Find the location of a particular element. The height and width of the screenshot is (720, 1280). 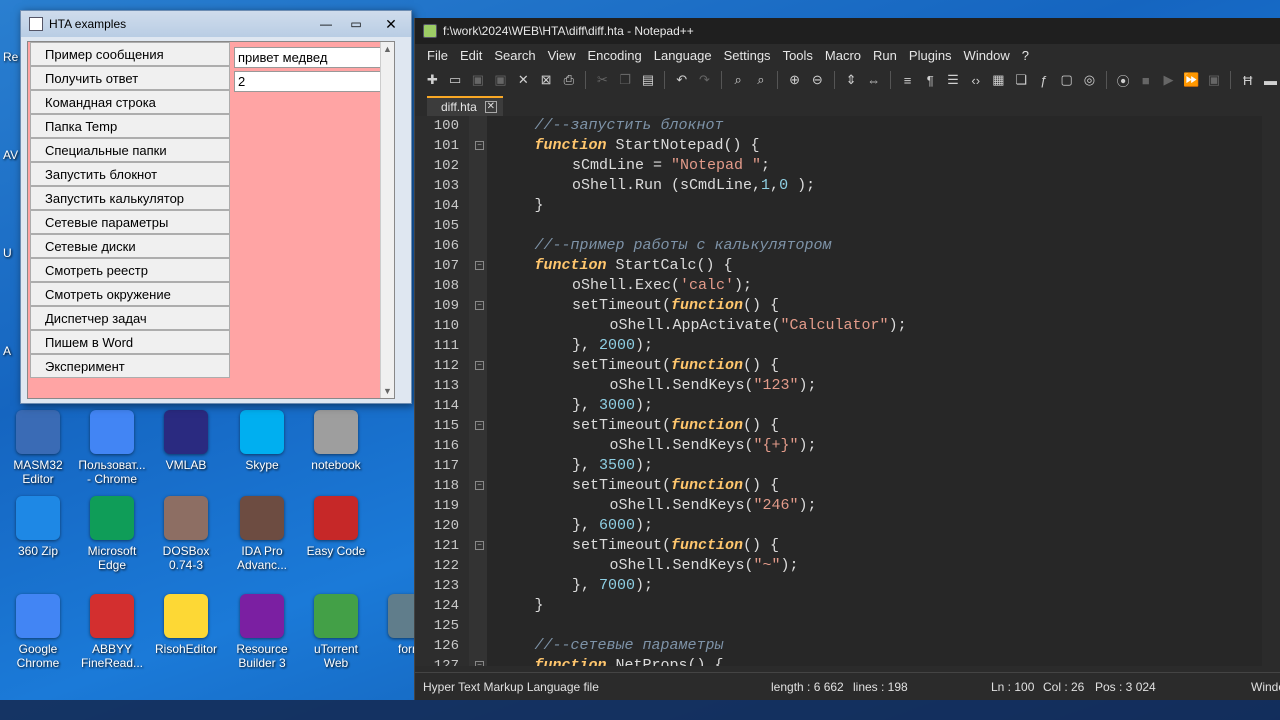

desktop-shortcut: DOSBox 0.74-3 is located at coordinates (186, 534).